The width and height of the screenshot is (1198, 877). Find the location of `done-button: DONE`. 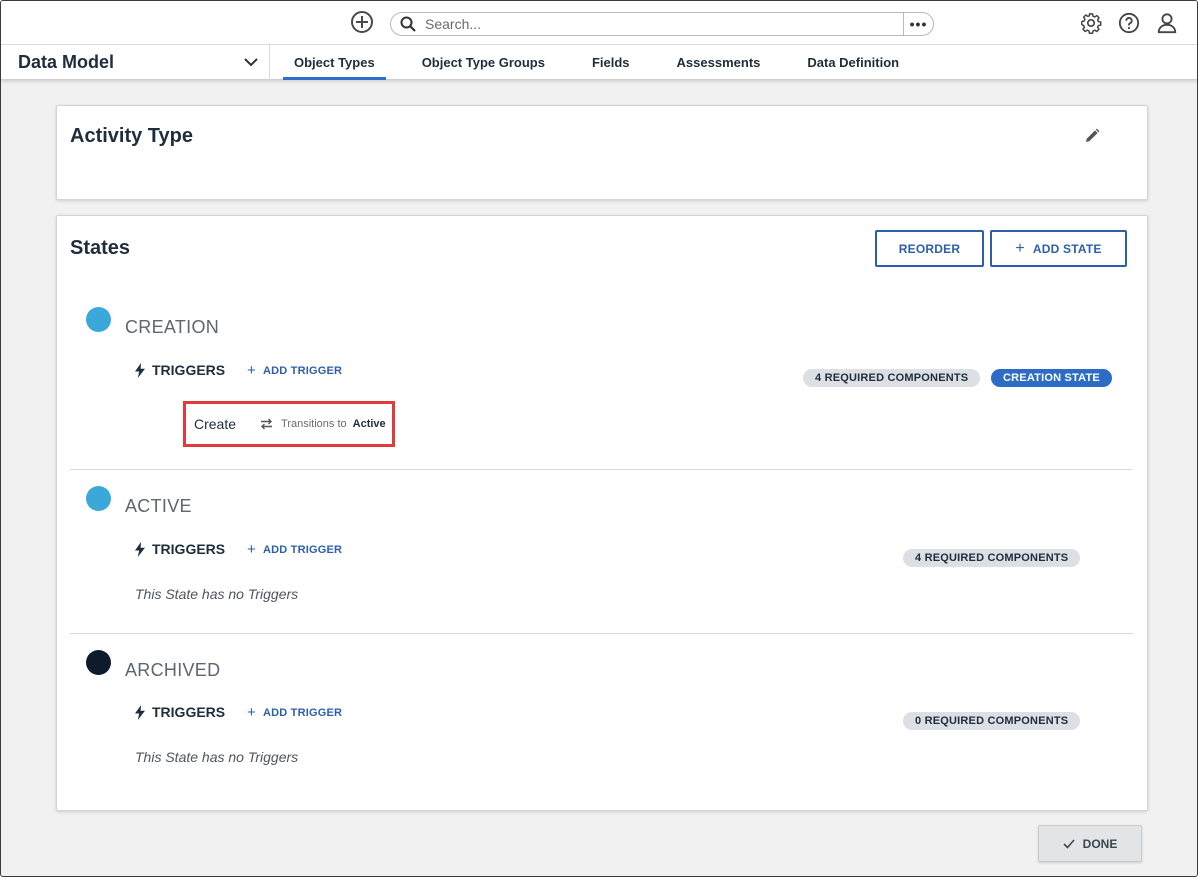

done-button: DONE is located at coordinates (1090, 843).